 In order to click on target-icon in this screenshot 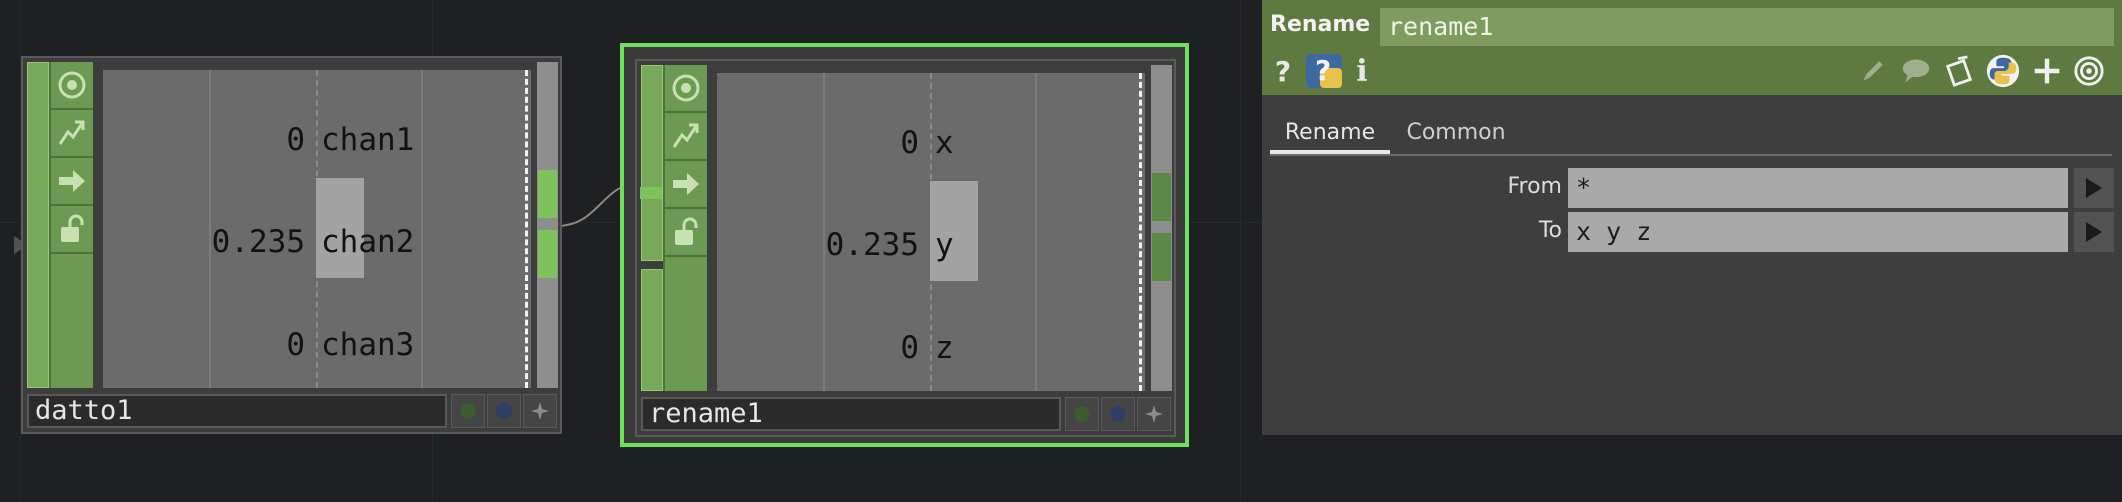, I will do `click(2089, 71)`.